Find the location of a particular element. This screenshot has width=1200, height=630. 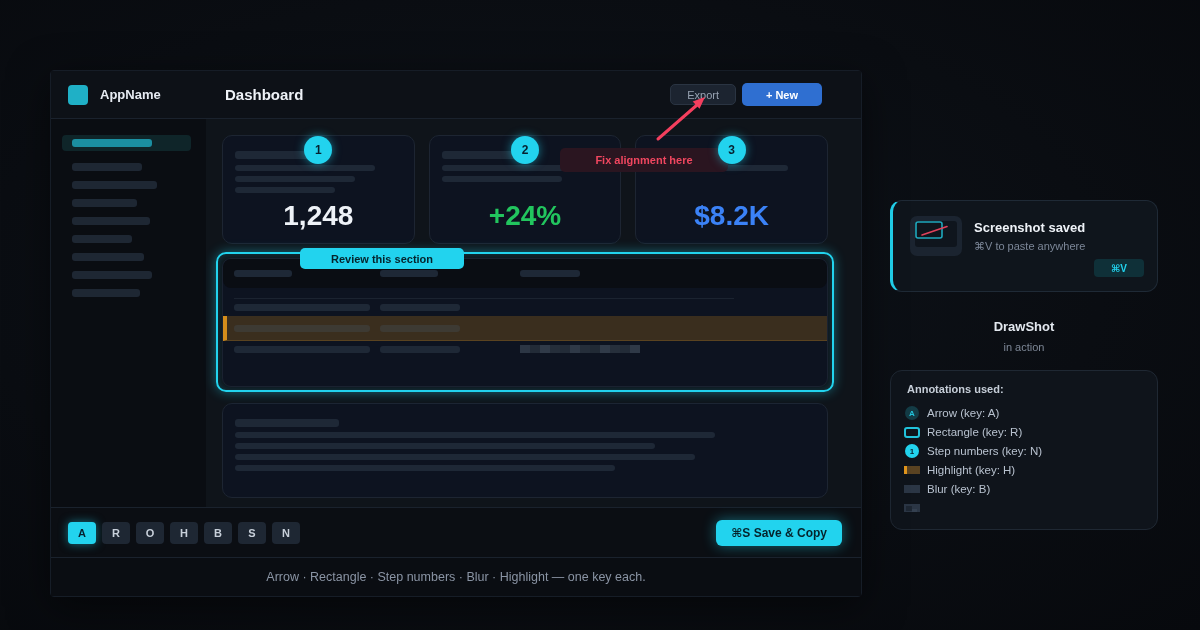

key-badge: A is located at coordinates (912, 413).